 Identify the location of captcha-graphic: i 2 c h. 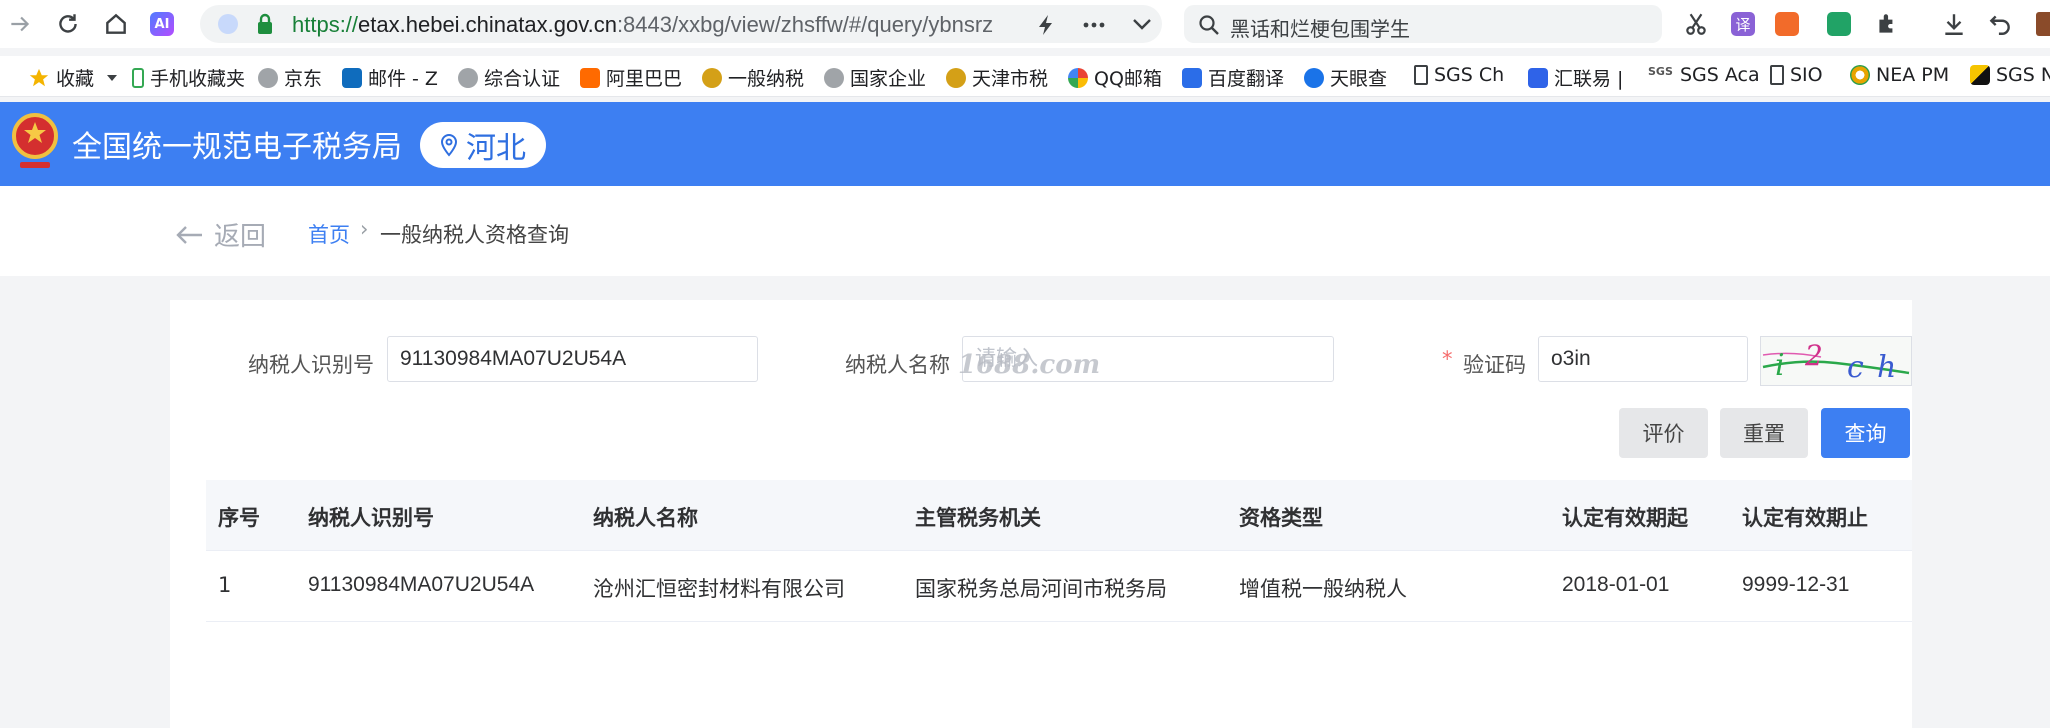
(1836, 362).